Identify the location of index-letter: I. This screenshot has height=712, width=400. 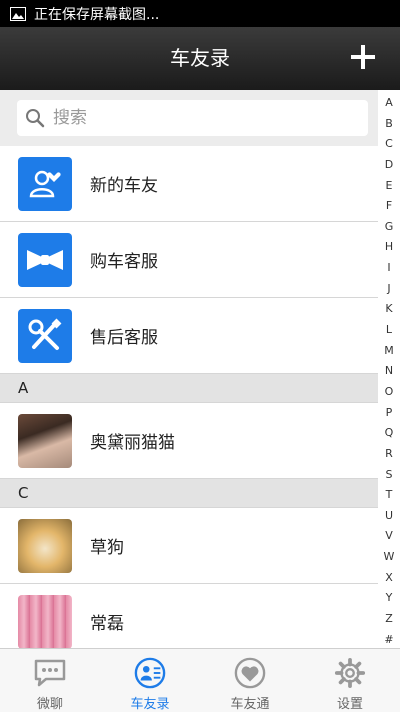
(388, 267).